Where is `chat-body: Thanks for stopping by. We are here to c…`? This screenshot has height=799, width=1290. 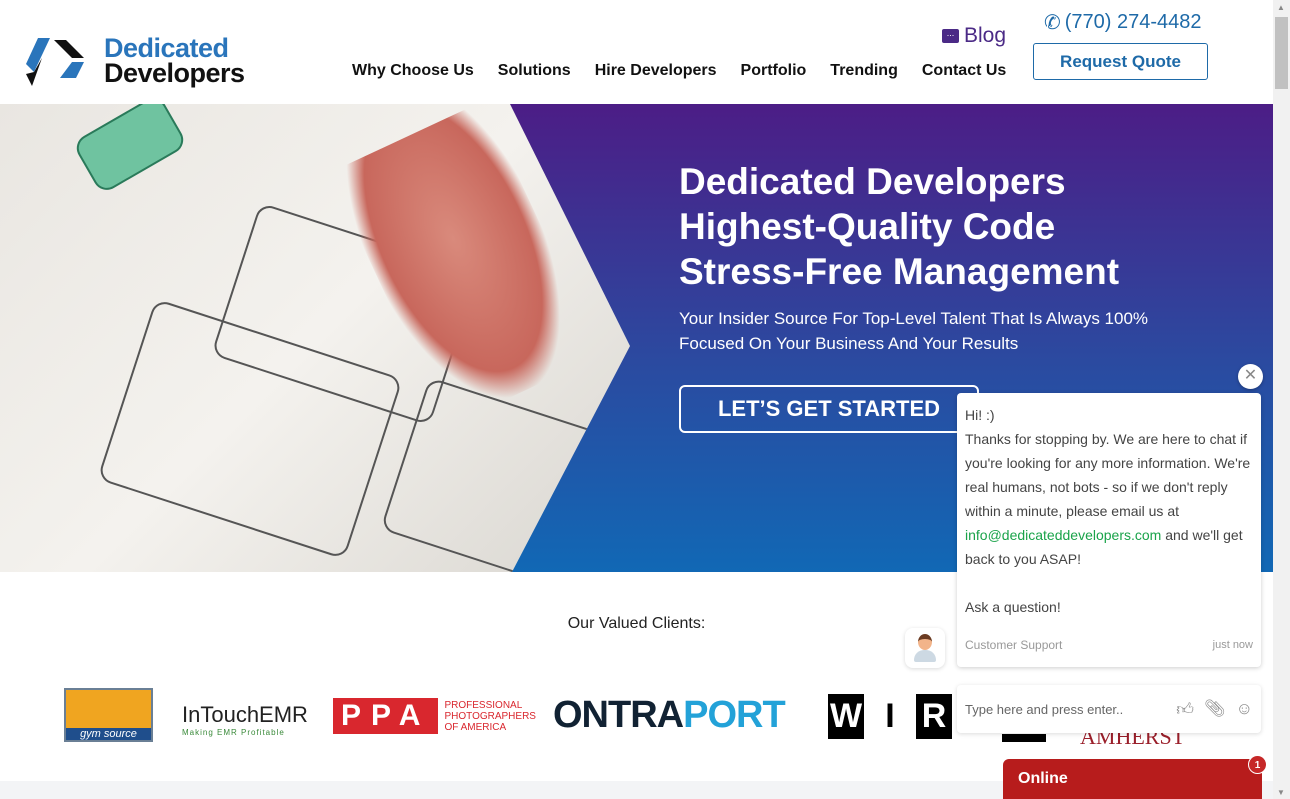 chat-body: Thanks for stopping by. We are here to c… is located at coordinates (1109, 499).